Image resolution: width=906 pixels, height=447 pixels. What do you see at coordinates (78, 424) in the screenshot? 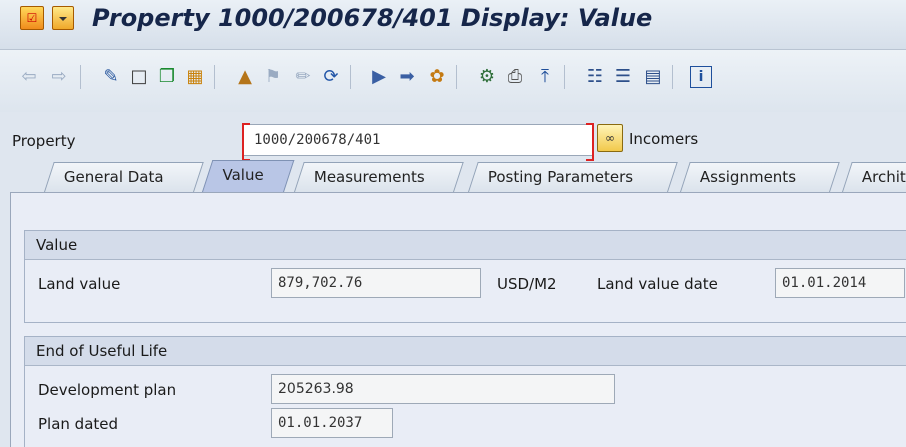
I see `plan-dated-label: Plan dated` at bounding box center [78, 424].